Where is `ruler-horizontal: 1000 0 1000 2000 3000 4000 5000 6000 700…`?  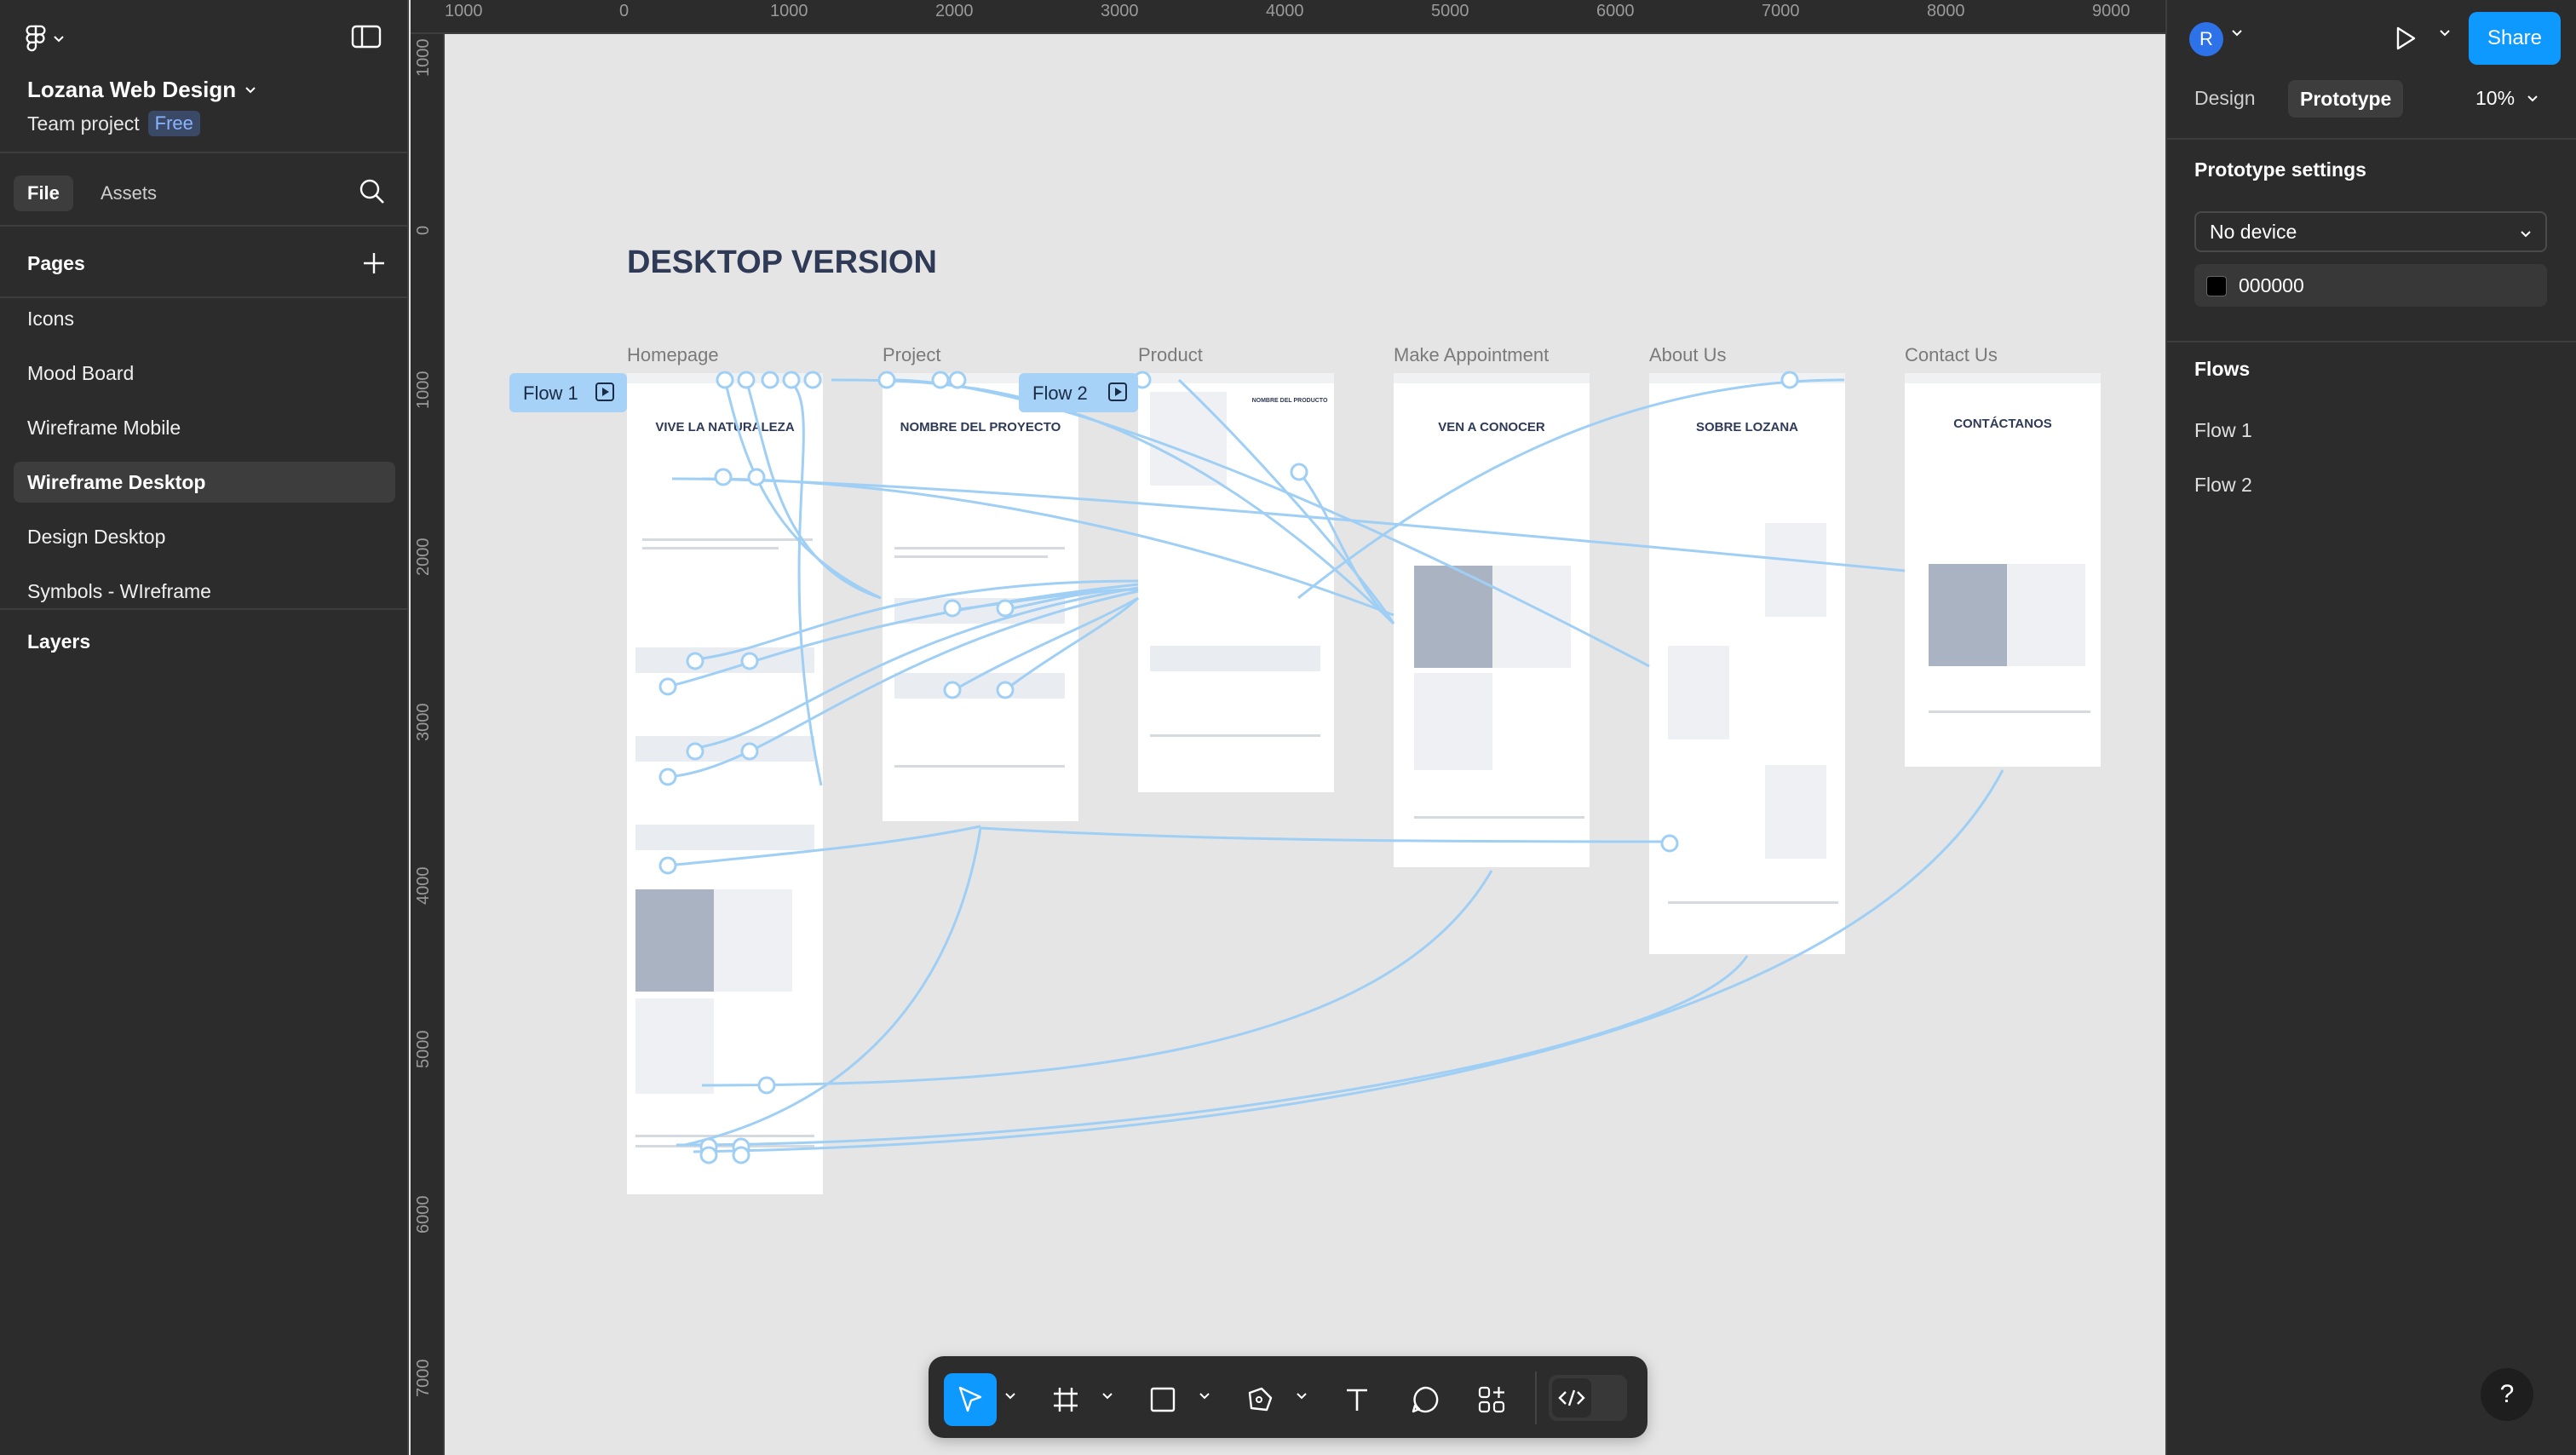
ruler-horizontal: 1000 0 1000 2000 3000 4000 5000 6000 700… is located at coordinates (1288, 17).